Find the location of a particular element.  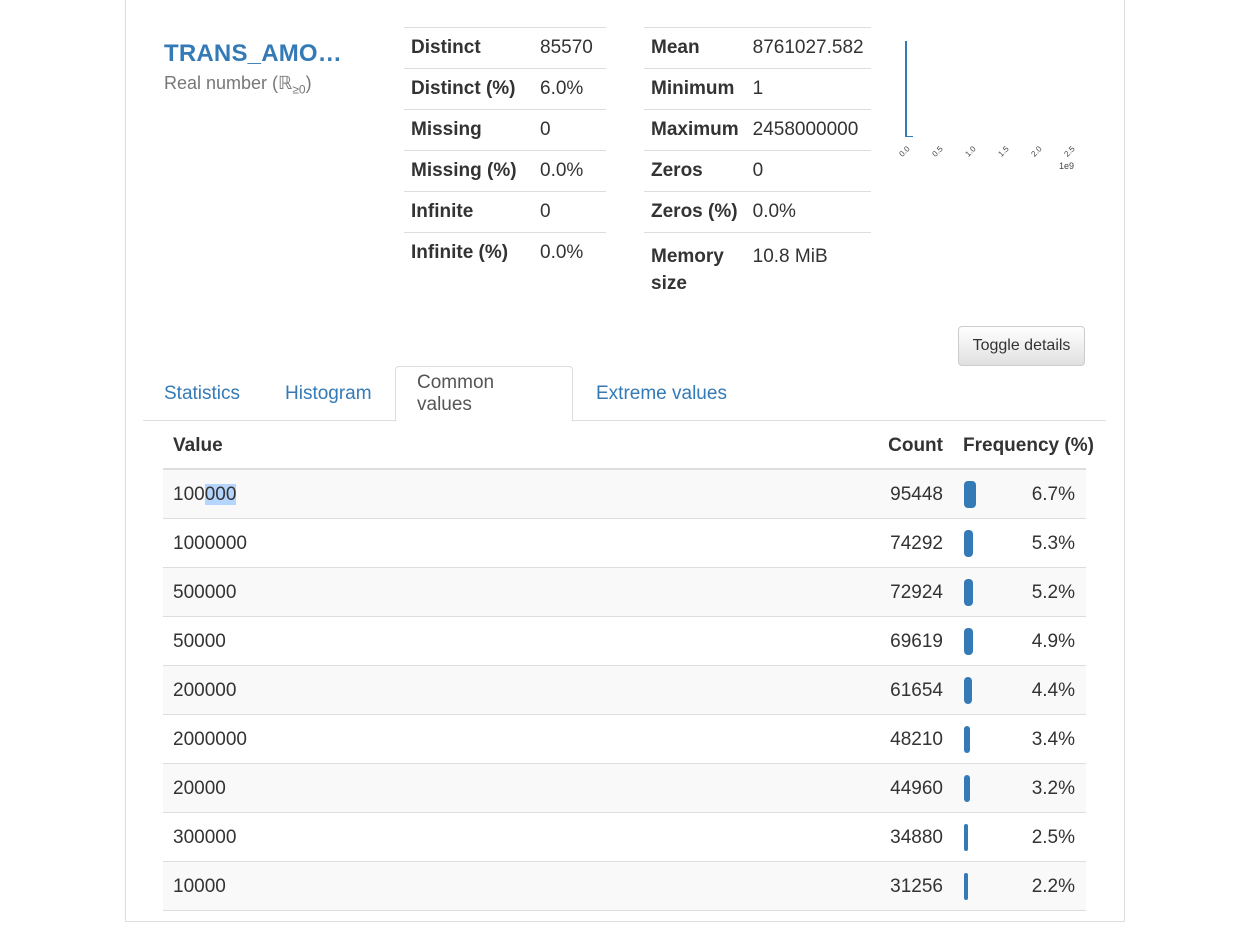

row-value: 10000 is located at coordinates (199, 886).